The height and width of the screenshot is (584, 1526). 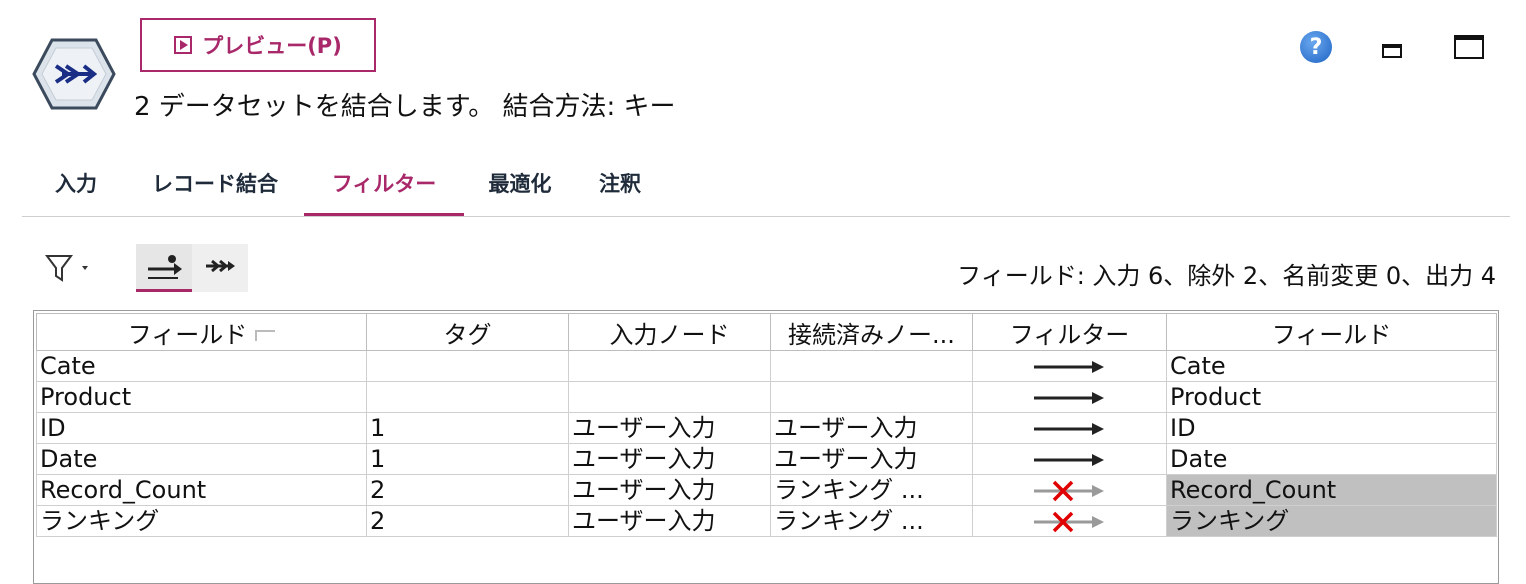 I want to click on table-row: Date 1 ユーザー入力 ユーザー入力 Date, so click(x=766, y=459).